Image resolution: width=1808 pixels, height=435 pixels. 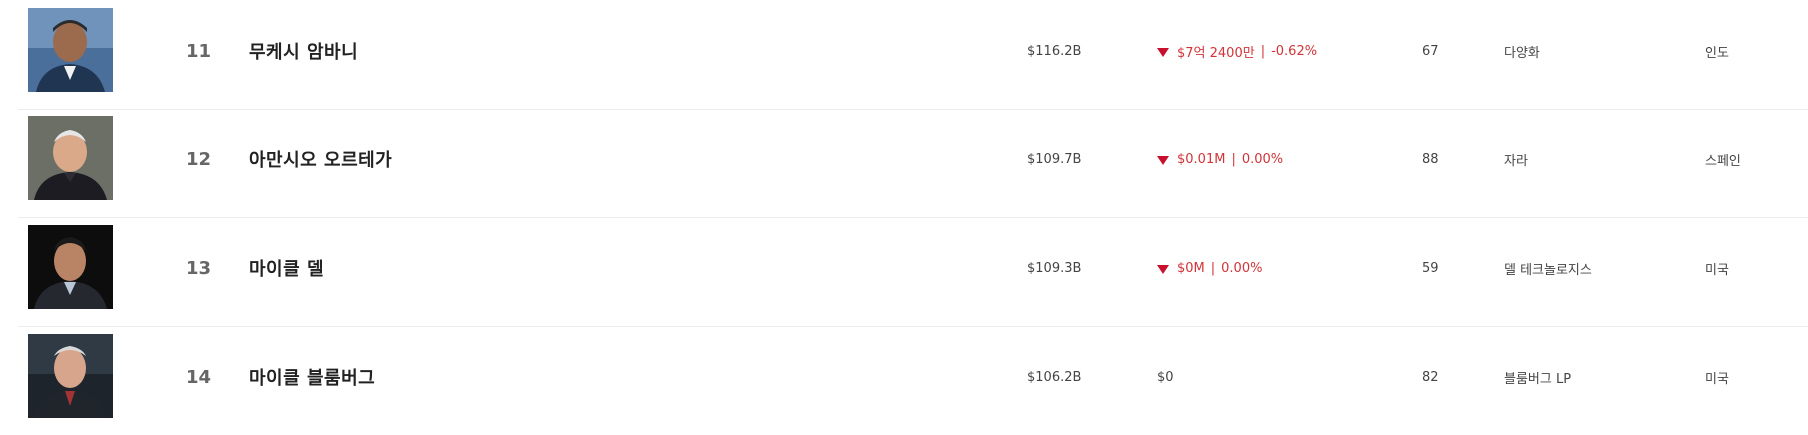 I want to click on age: 67, so click(x=1430, y=51).